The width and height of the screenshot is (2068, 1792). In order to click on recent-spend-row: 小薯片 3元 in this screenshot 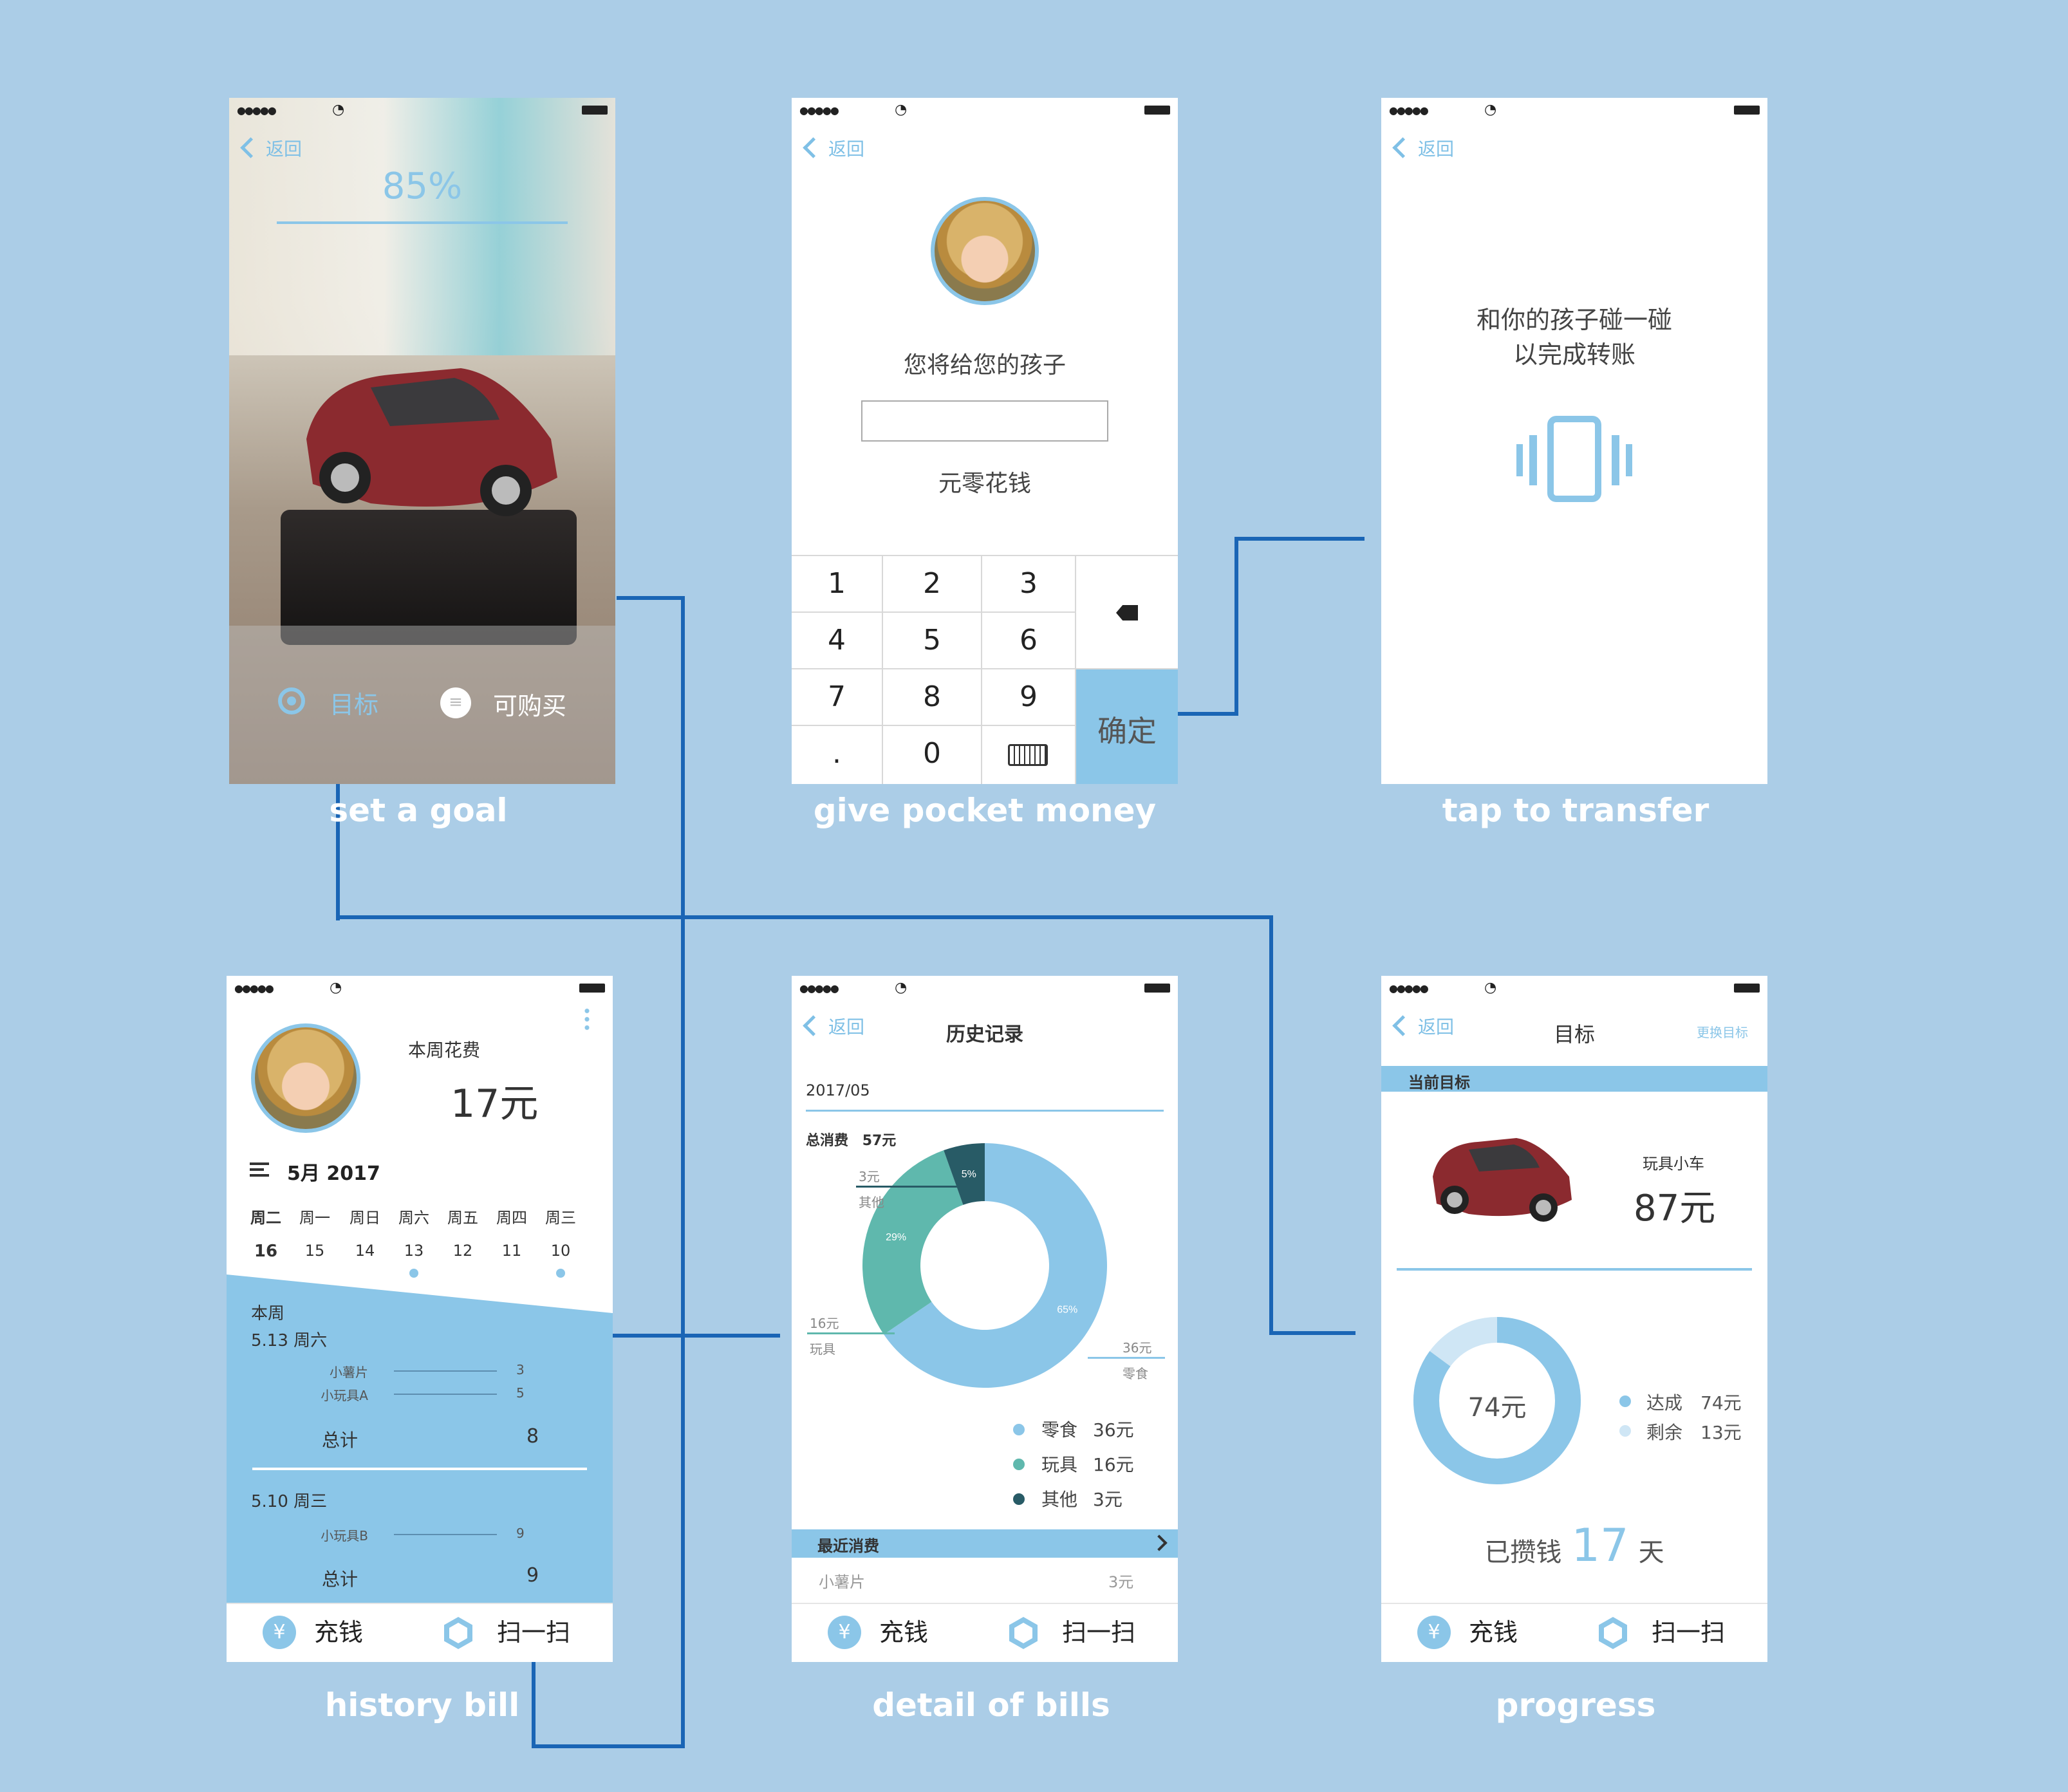, I will do `click(985, 1581)`.